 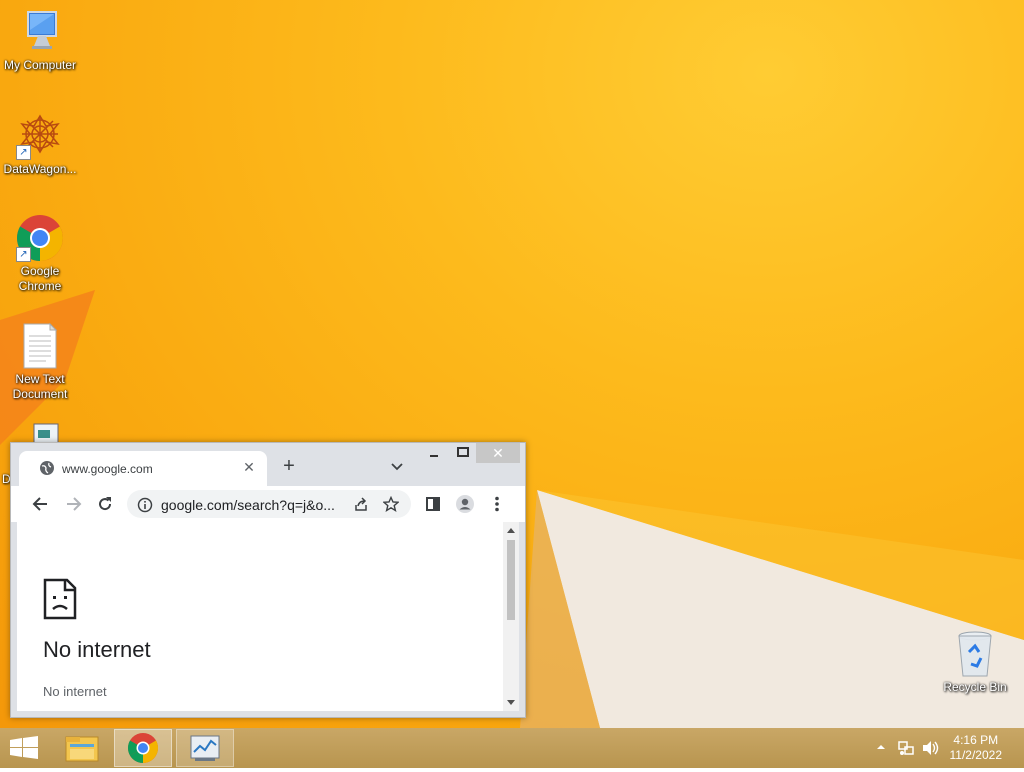 What do you see at coordinates (97, 649) in the screenshot?
I see `error-title: No internet` at bounding box center [97, 649].